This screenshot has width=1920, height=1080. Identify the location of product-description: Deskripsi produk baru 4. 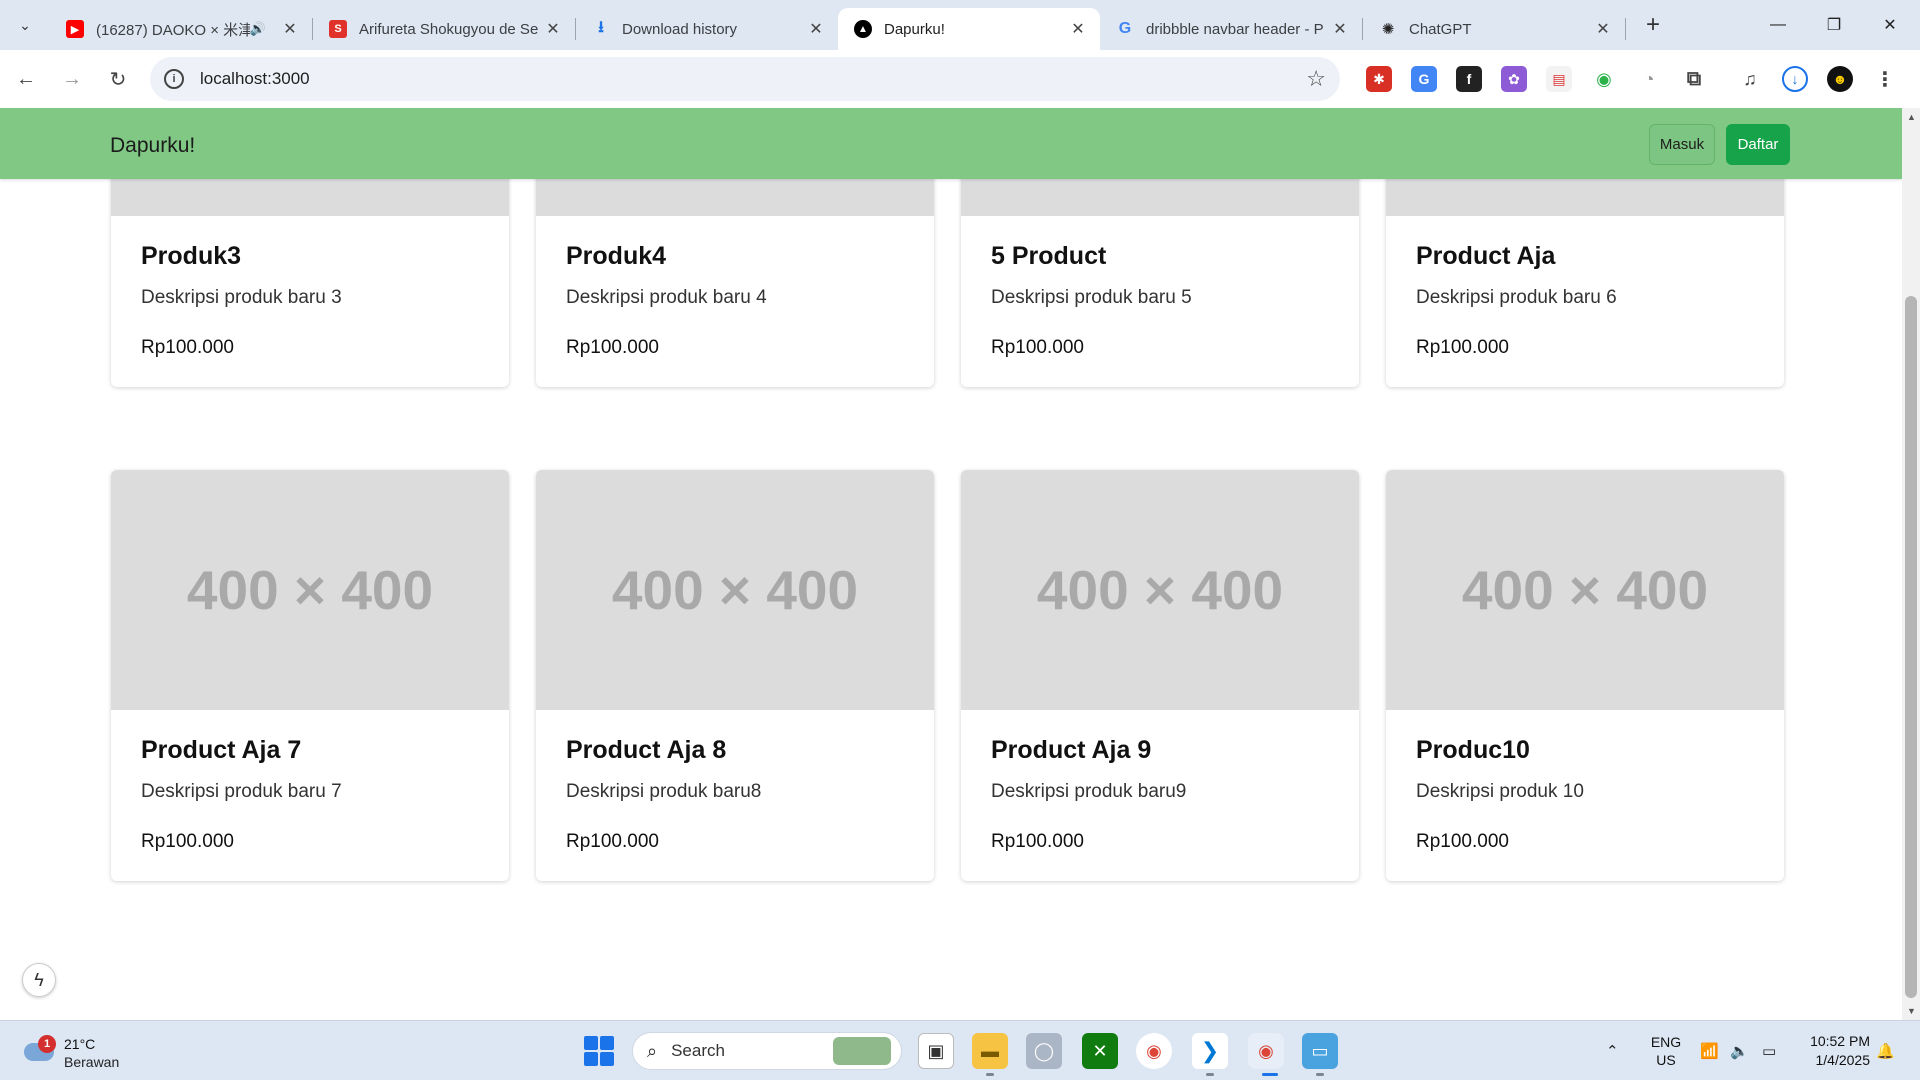
(666, 297).